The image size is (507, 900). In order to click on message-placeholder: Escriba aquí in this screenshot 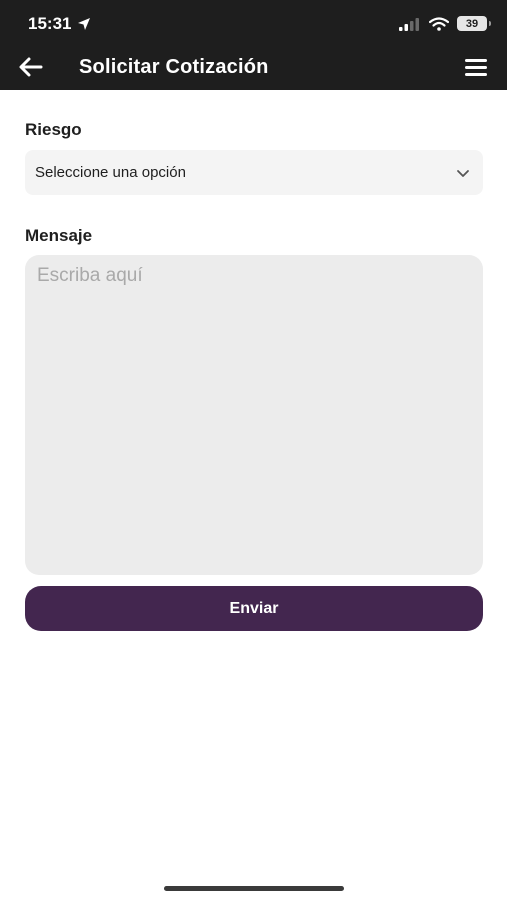, I will do `click(90, 275)`.